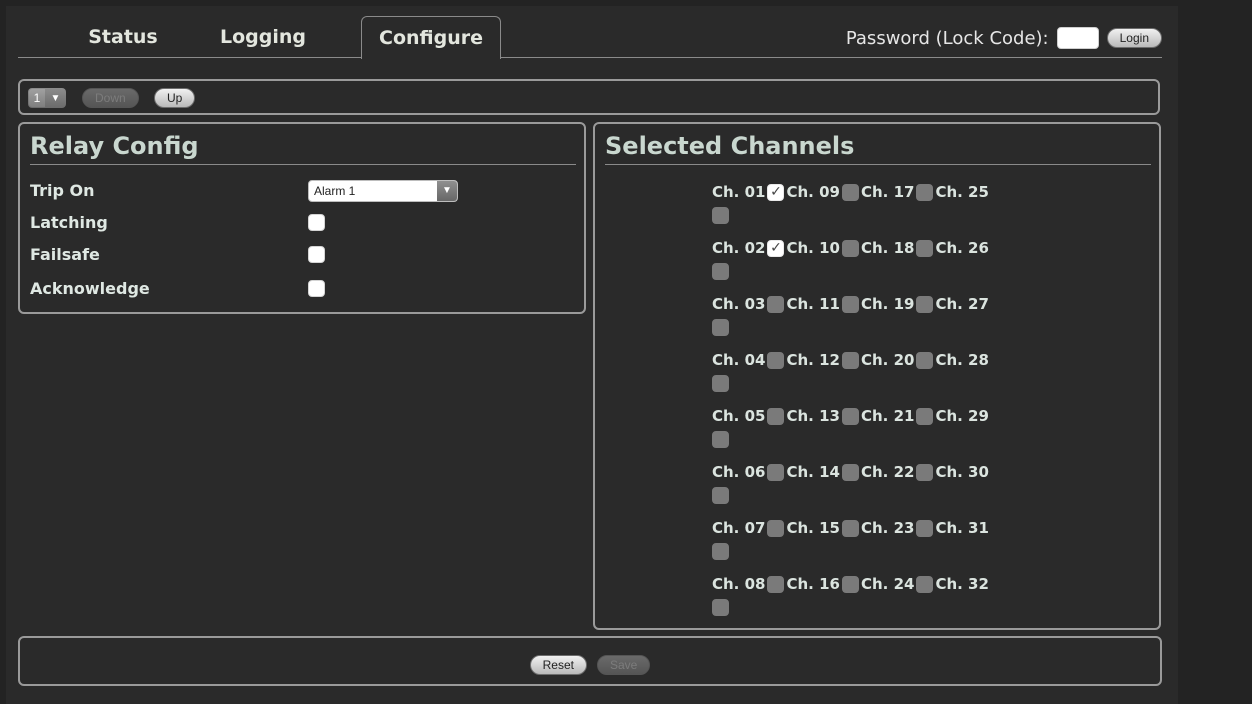 The width and height of the screenshot is (1252, 704). What do you see at coordinates (877, 248) in the screenshot?
I see `channel-row-line: Ch. 02 ✓ Ch. 10 Ch. 18 Ch. 26` at bounding box center [877, 248].